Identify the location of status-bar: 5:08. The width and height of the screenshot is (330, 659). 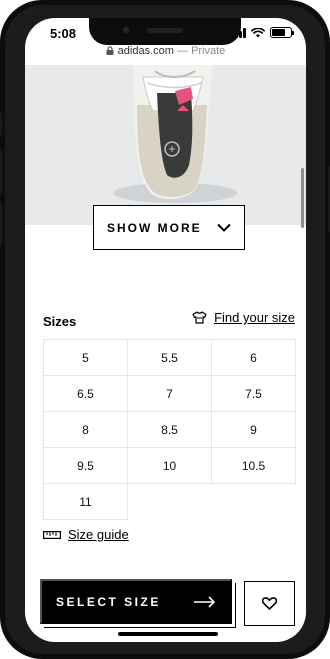
(165, 33).